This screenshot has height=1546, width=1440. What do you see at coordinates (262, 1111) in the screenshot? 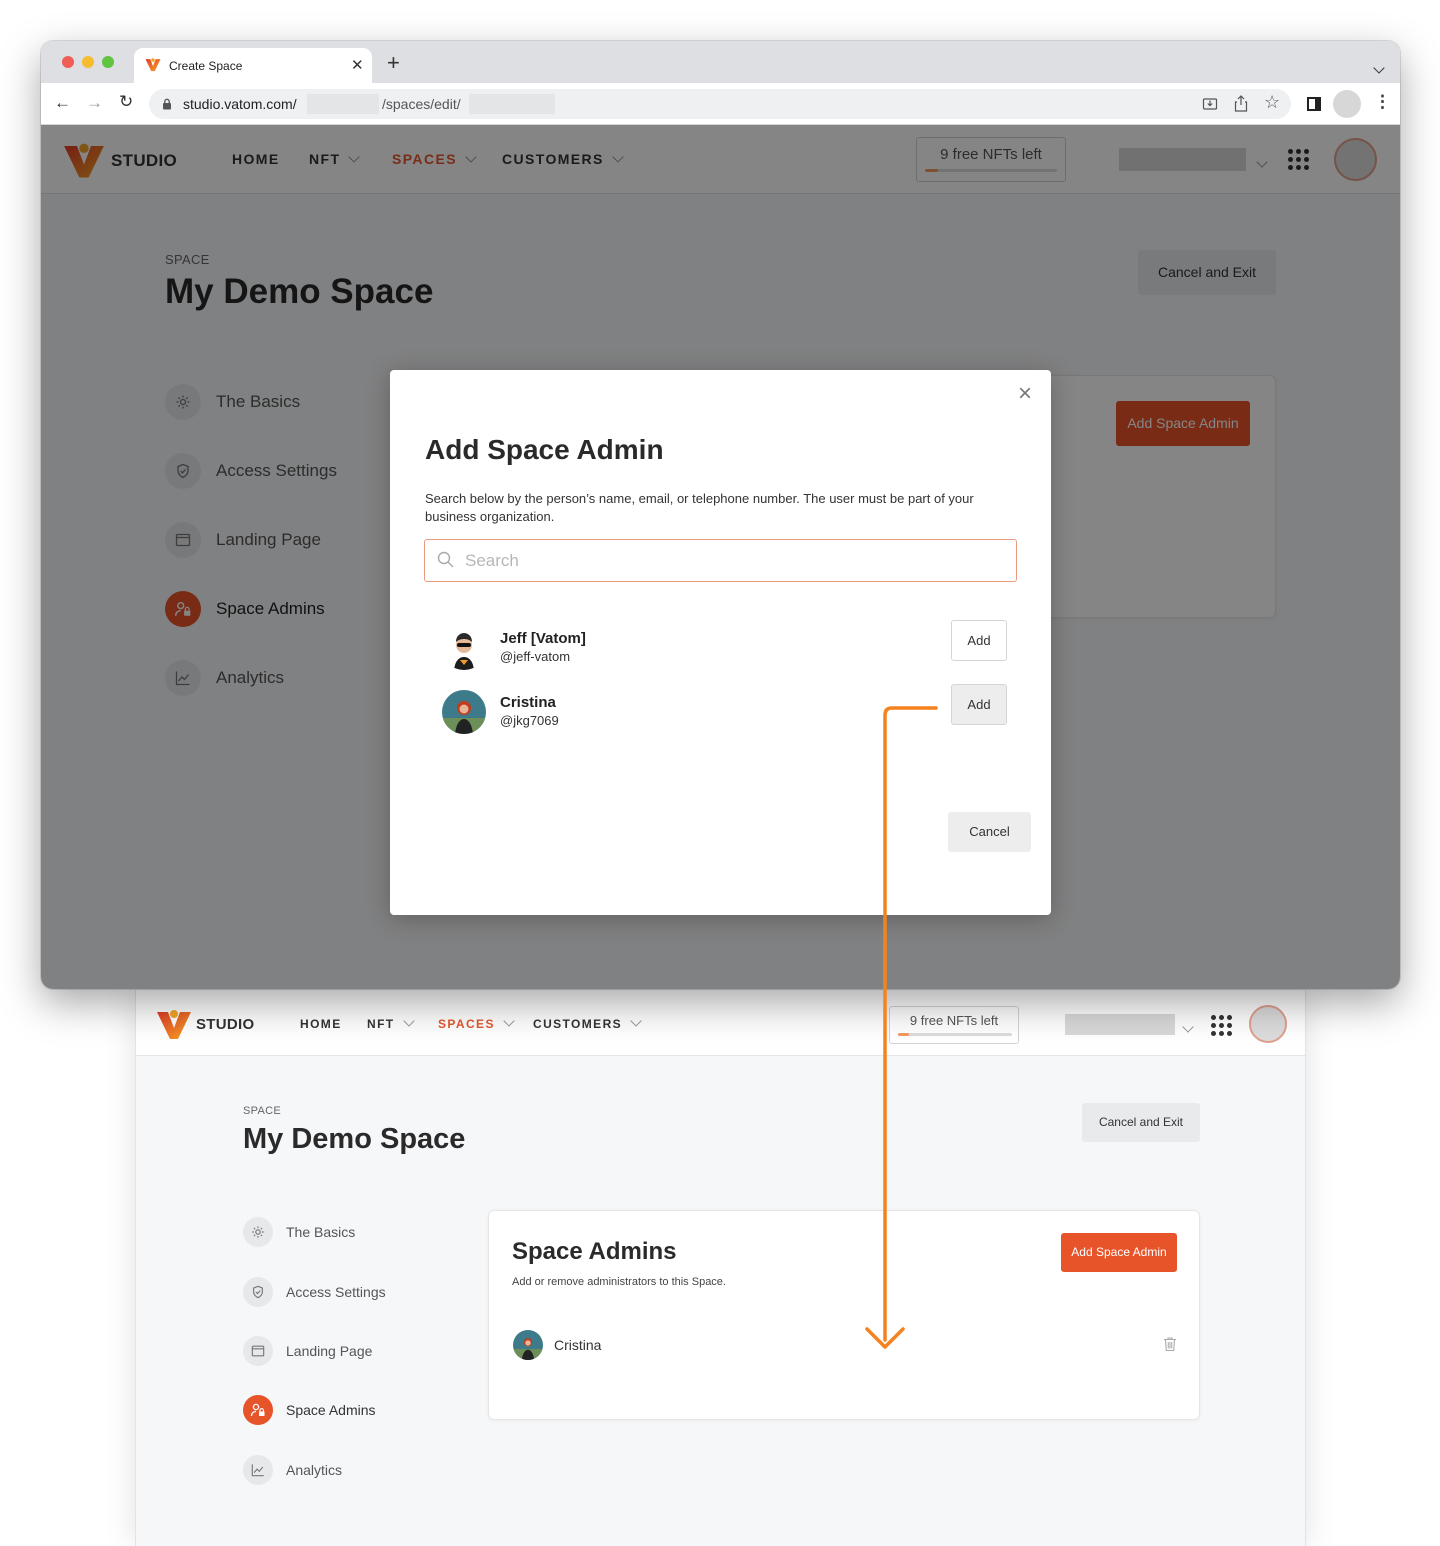
I see `space-label: SPACE` at bounding box center [262, 1111].